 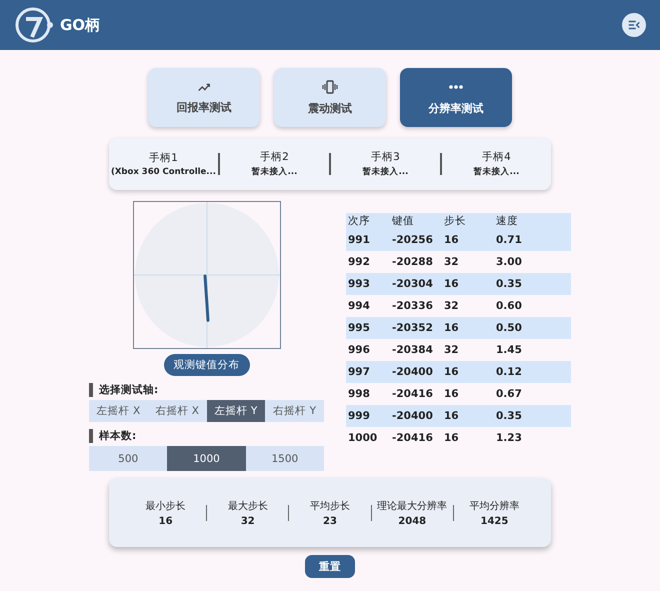 I want to click on table-cell-text: 1.45, so click(x=509, y=350).